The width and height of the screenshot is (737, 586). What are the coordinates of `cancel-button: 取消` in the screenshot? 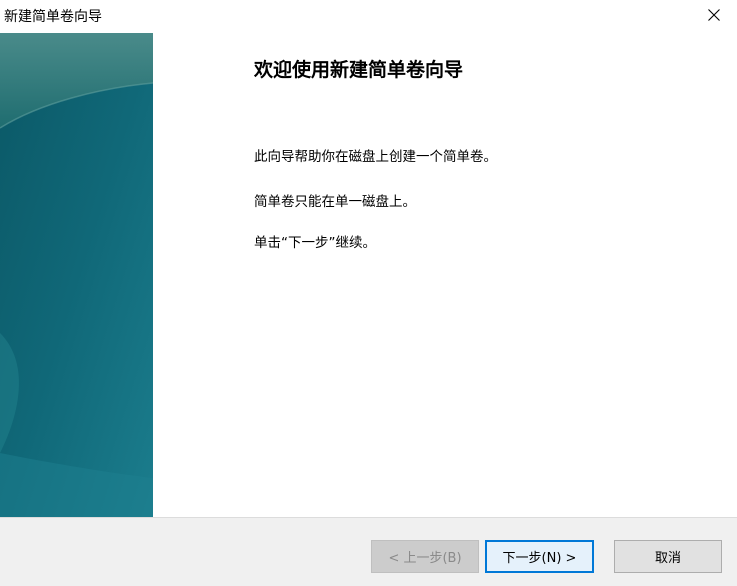 It's located at (668, 556).